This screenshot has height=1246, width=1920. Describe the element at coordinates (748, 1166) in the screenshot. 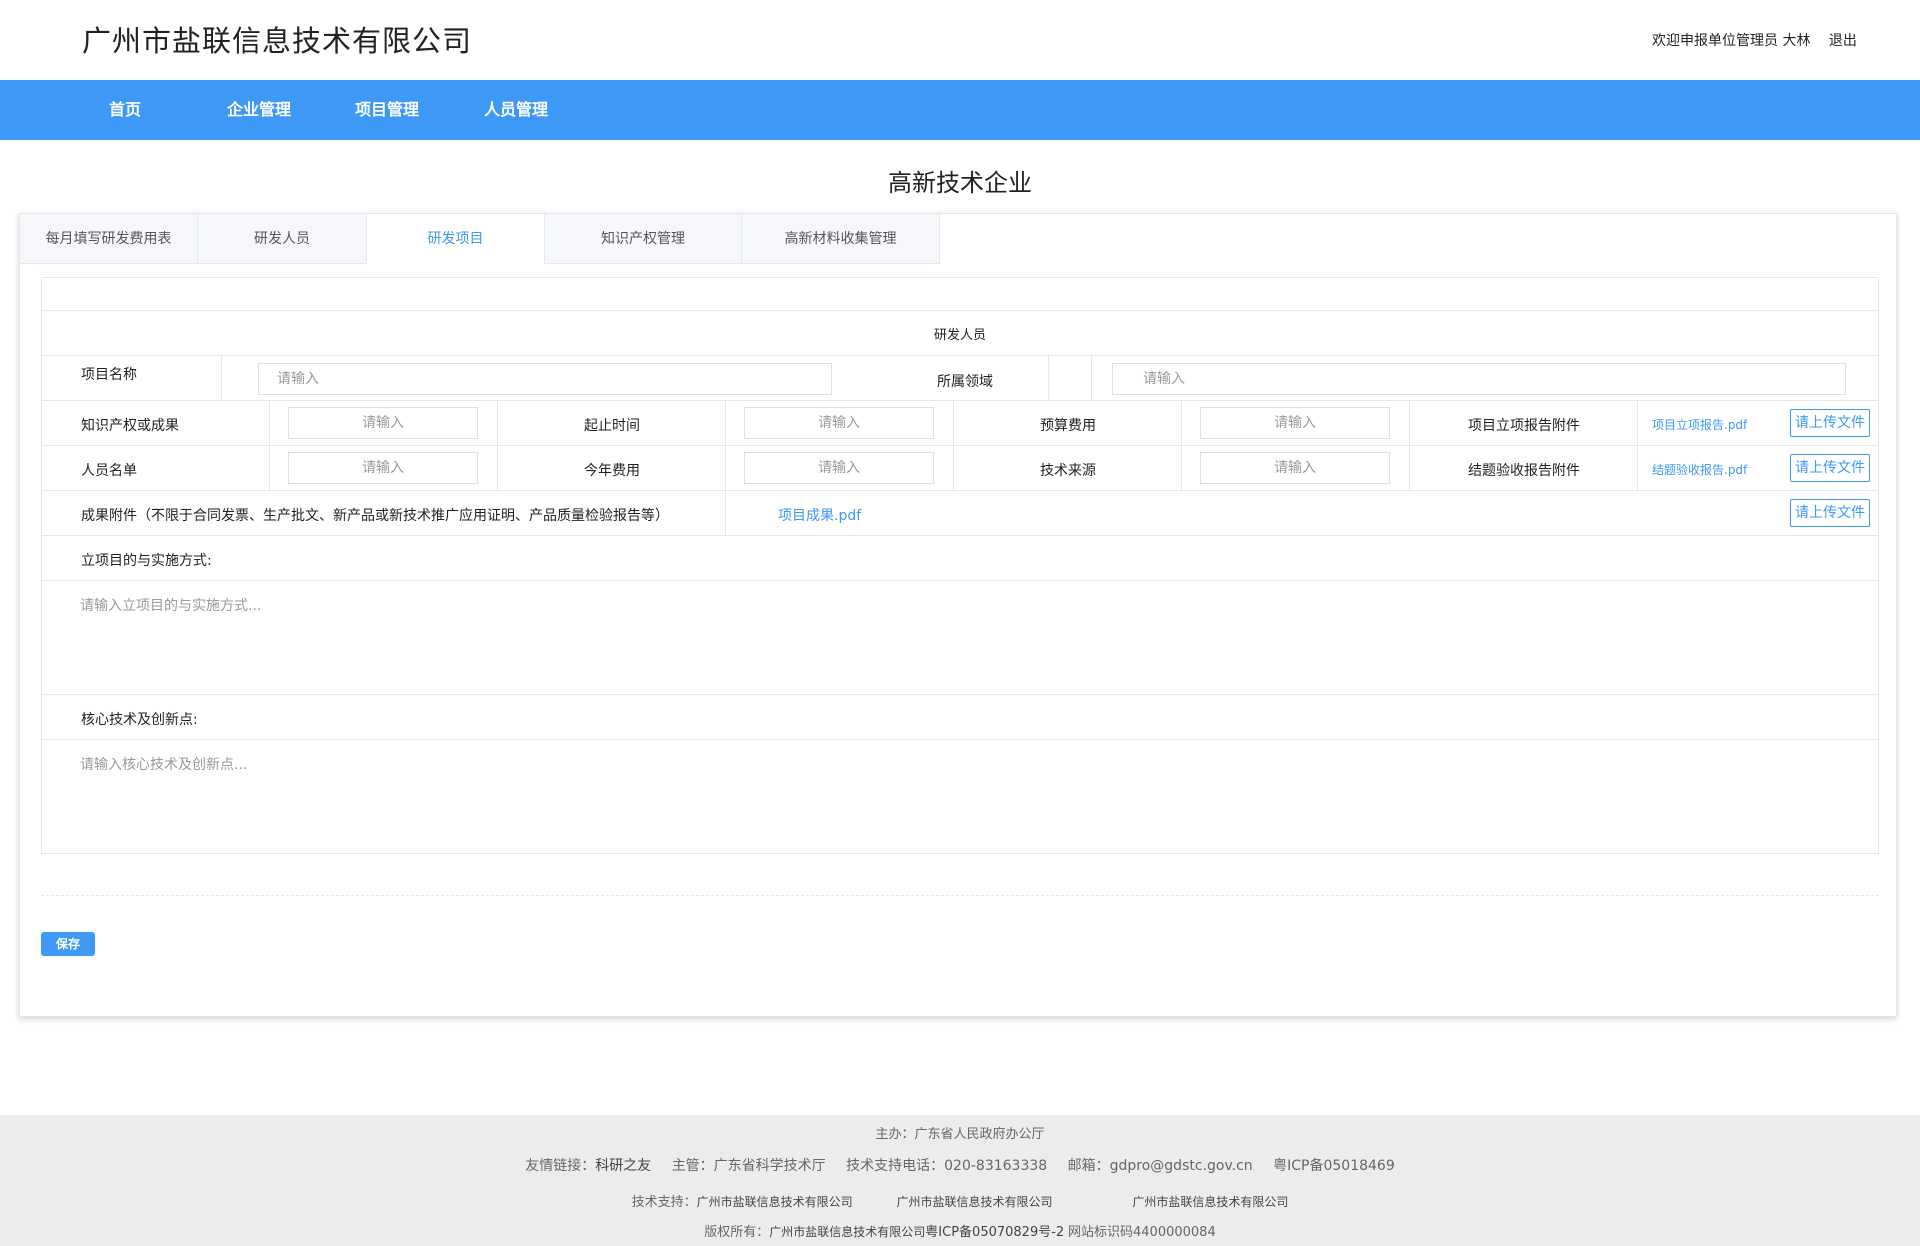

I see `footer-supervisor: 主管：广东省科学技术厅` at that location.